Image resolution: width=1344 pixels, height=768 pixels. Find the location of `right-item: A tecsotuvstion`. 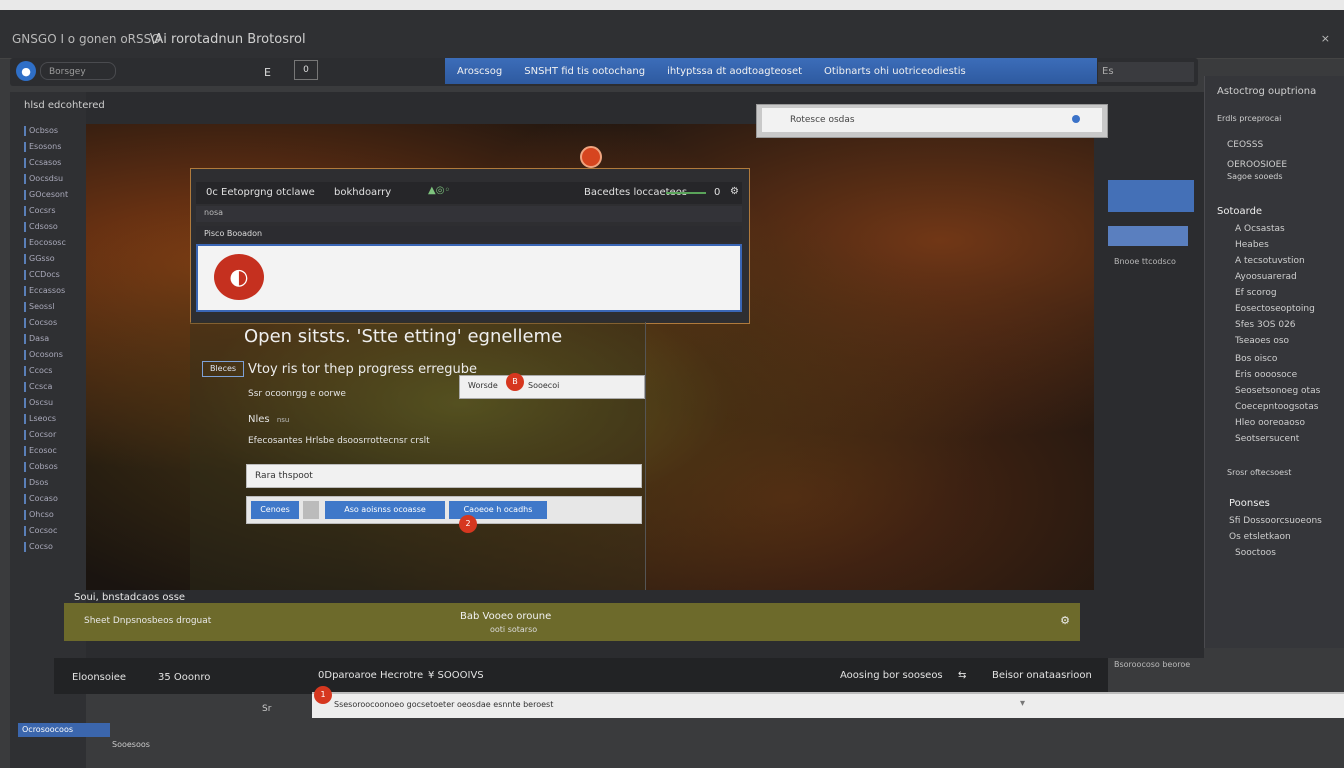

right-item: A tecsotuvstion is located at coordinates (1270, 261).